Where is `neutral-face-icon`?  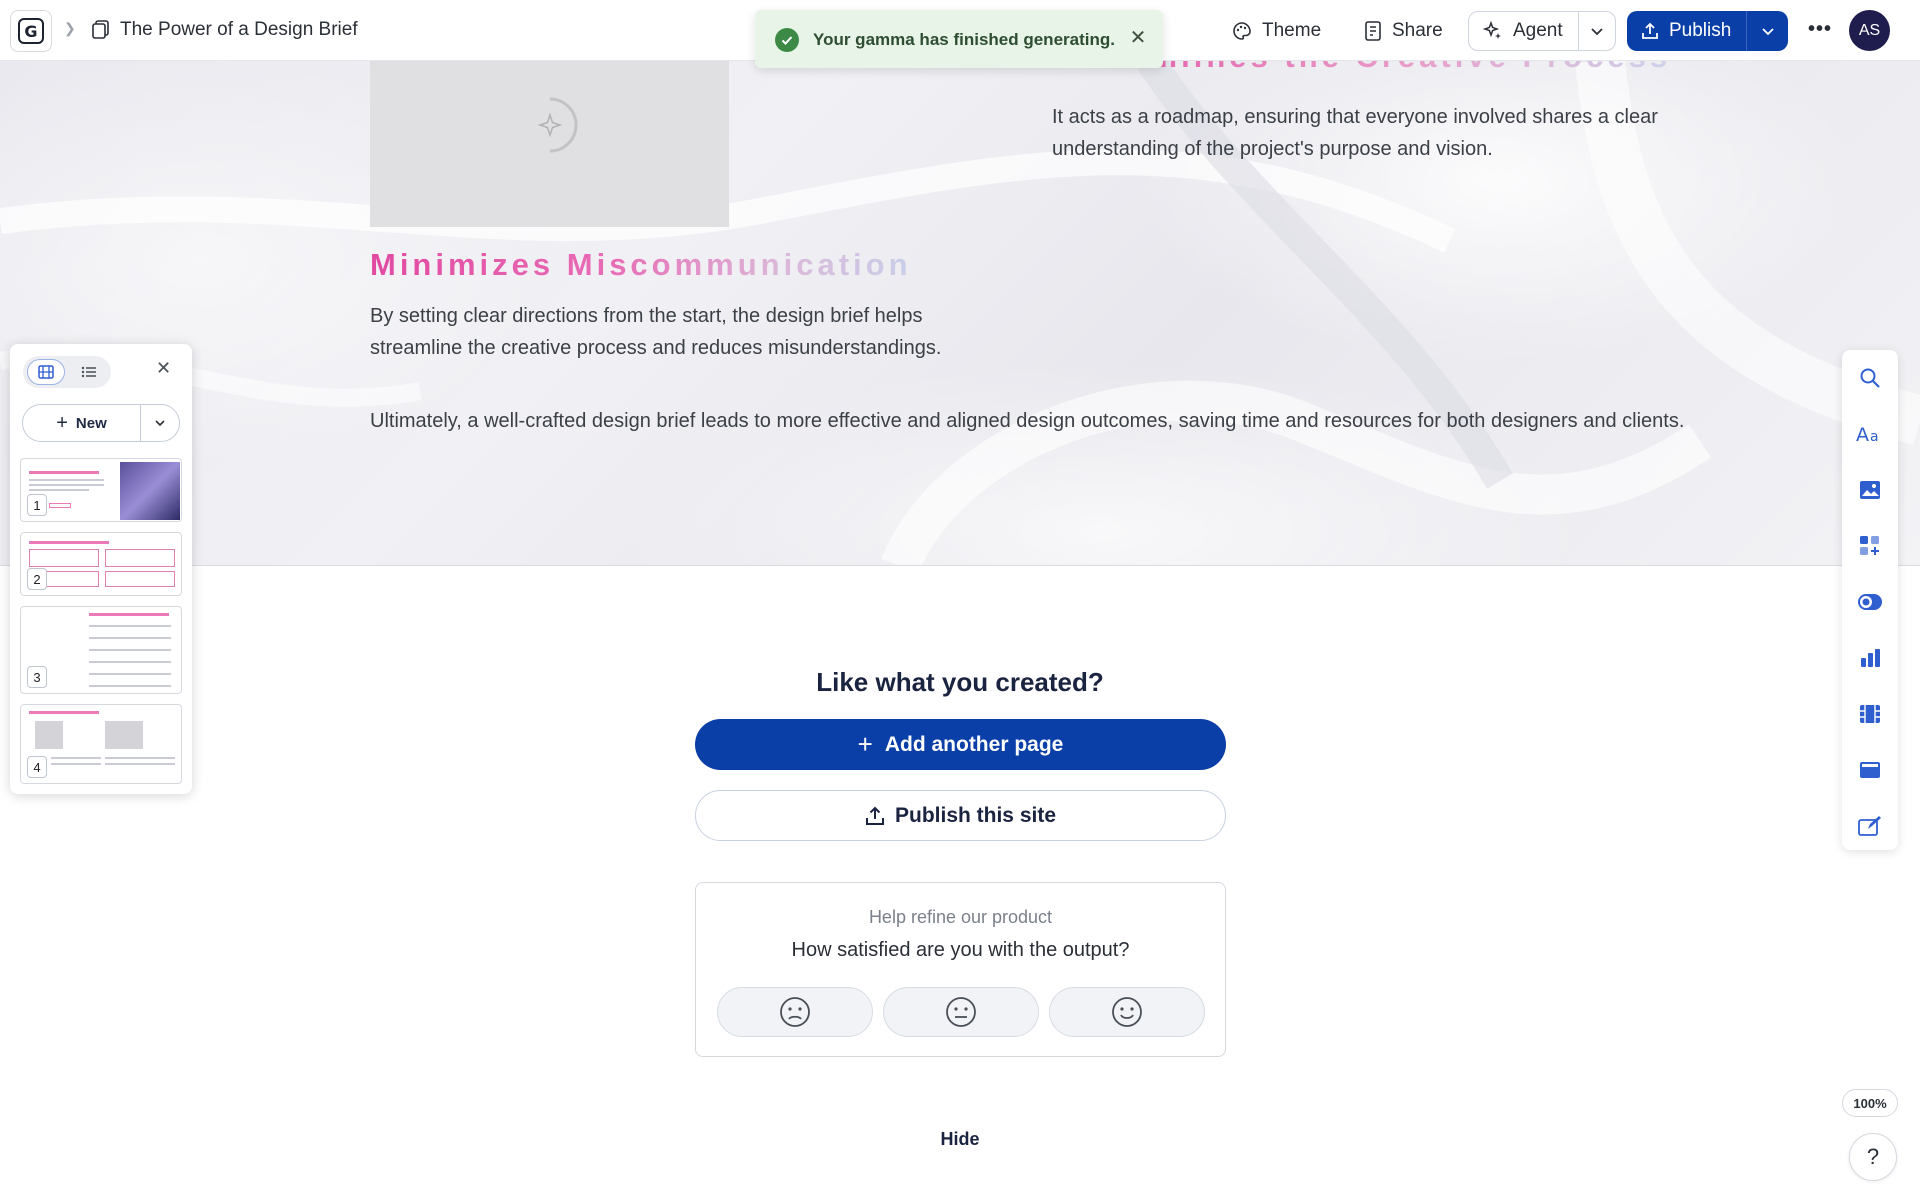 neutral-face-icon is located at coordinates (961, 1012).